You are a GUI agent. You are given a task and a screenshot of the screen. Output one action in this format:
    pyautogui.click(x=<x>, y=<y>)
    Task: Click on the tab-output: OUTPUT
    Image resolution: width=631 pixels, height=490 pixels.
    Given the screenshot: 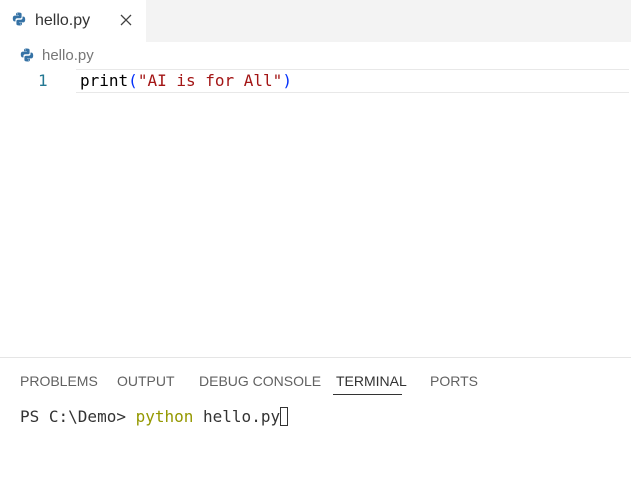 What is the action you would take?
    pyautogui.click(x=146, y=381)
    